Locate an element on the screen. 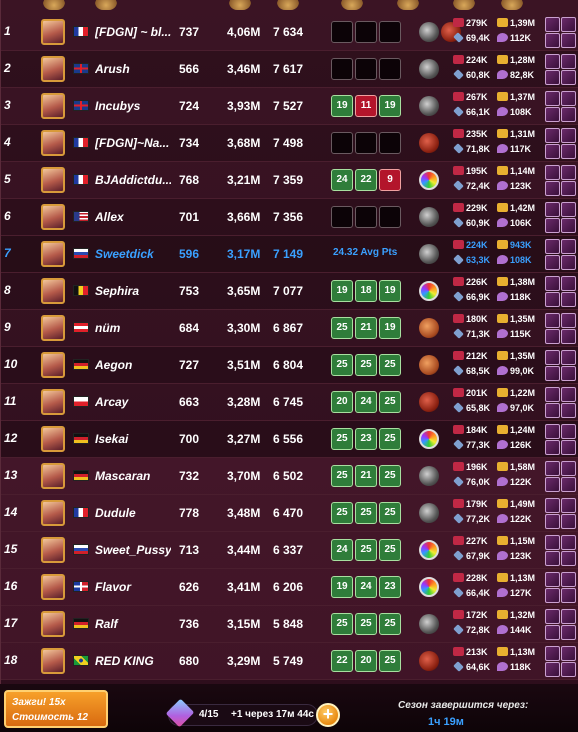  result-slot: 11 is located at coordinates (366, 106).